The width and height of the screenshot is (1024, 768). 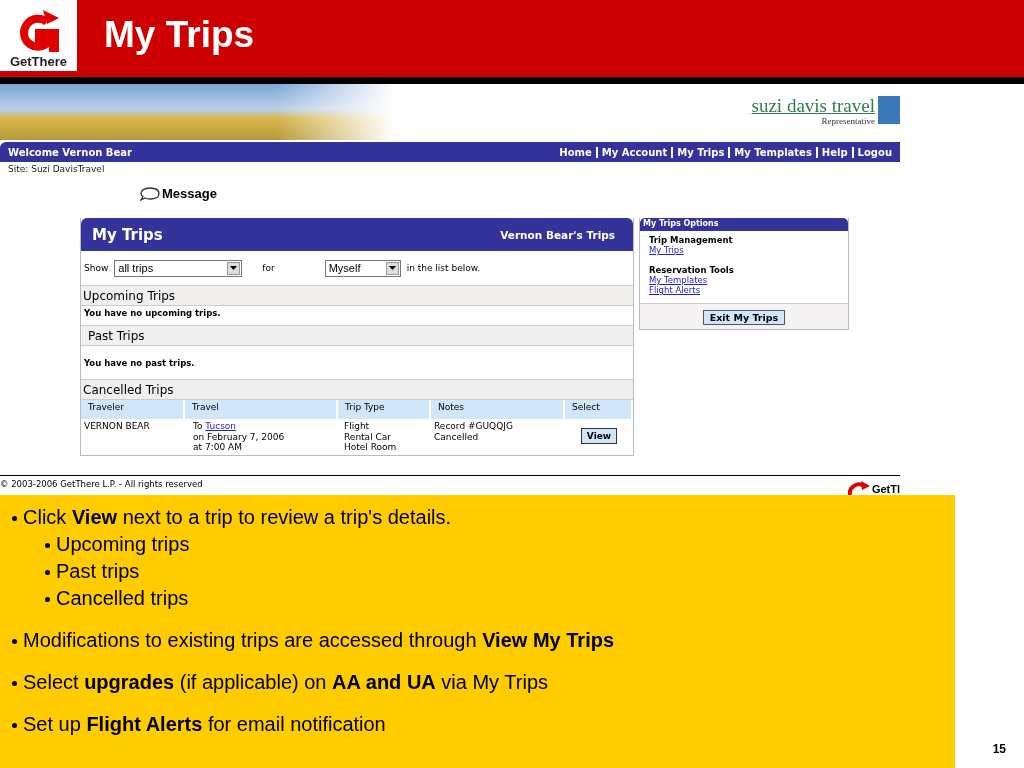 What do you see at coordinates (848, 121) in the screenshot?
I see `brand-subtitle: Representative` at bounding box center [848, 121].